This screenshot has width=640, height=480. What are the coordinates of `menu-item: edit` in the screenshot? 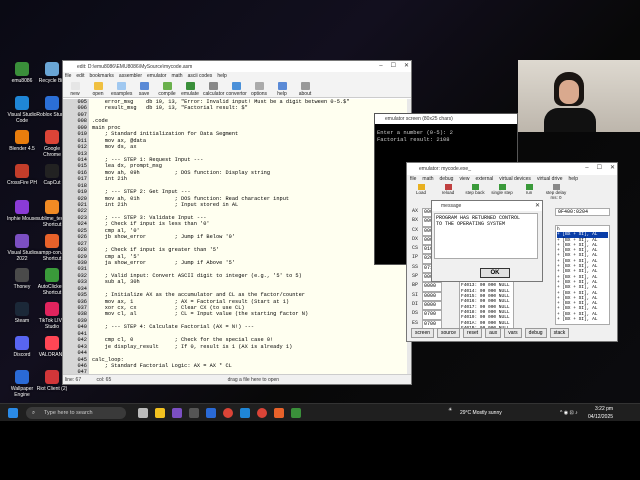 It's located at (80, 76).